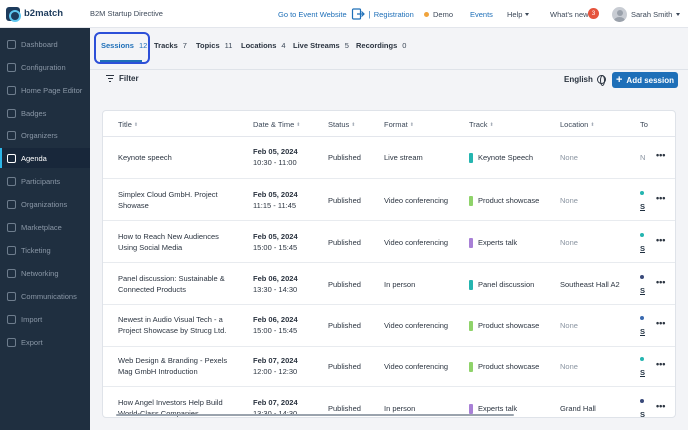  I want to click on sidebar-item-organizers: Organizers, so click(45, 135).